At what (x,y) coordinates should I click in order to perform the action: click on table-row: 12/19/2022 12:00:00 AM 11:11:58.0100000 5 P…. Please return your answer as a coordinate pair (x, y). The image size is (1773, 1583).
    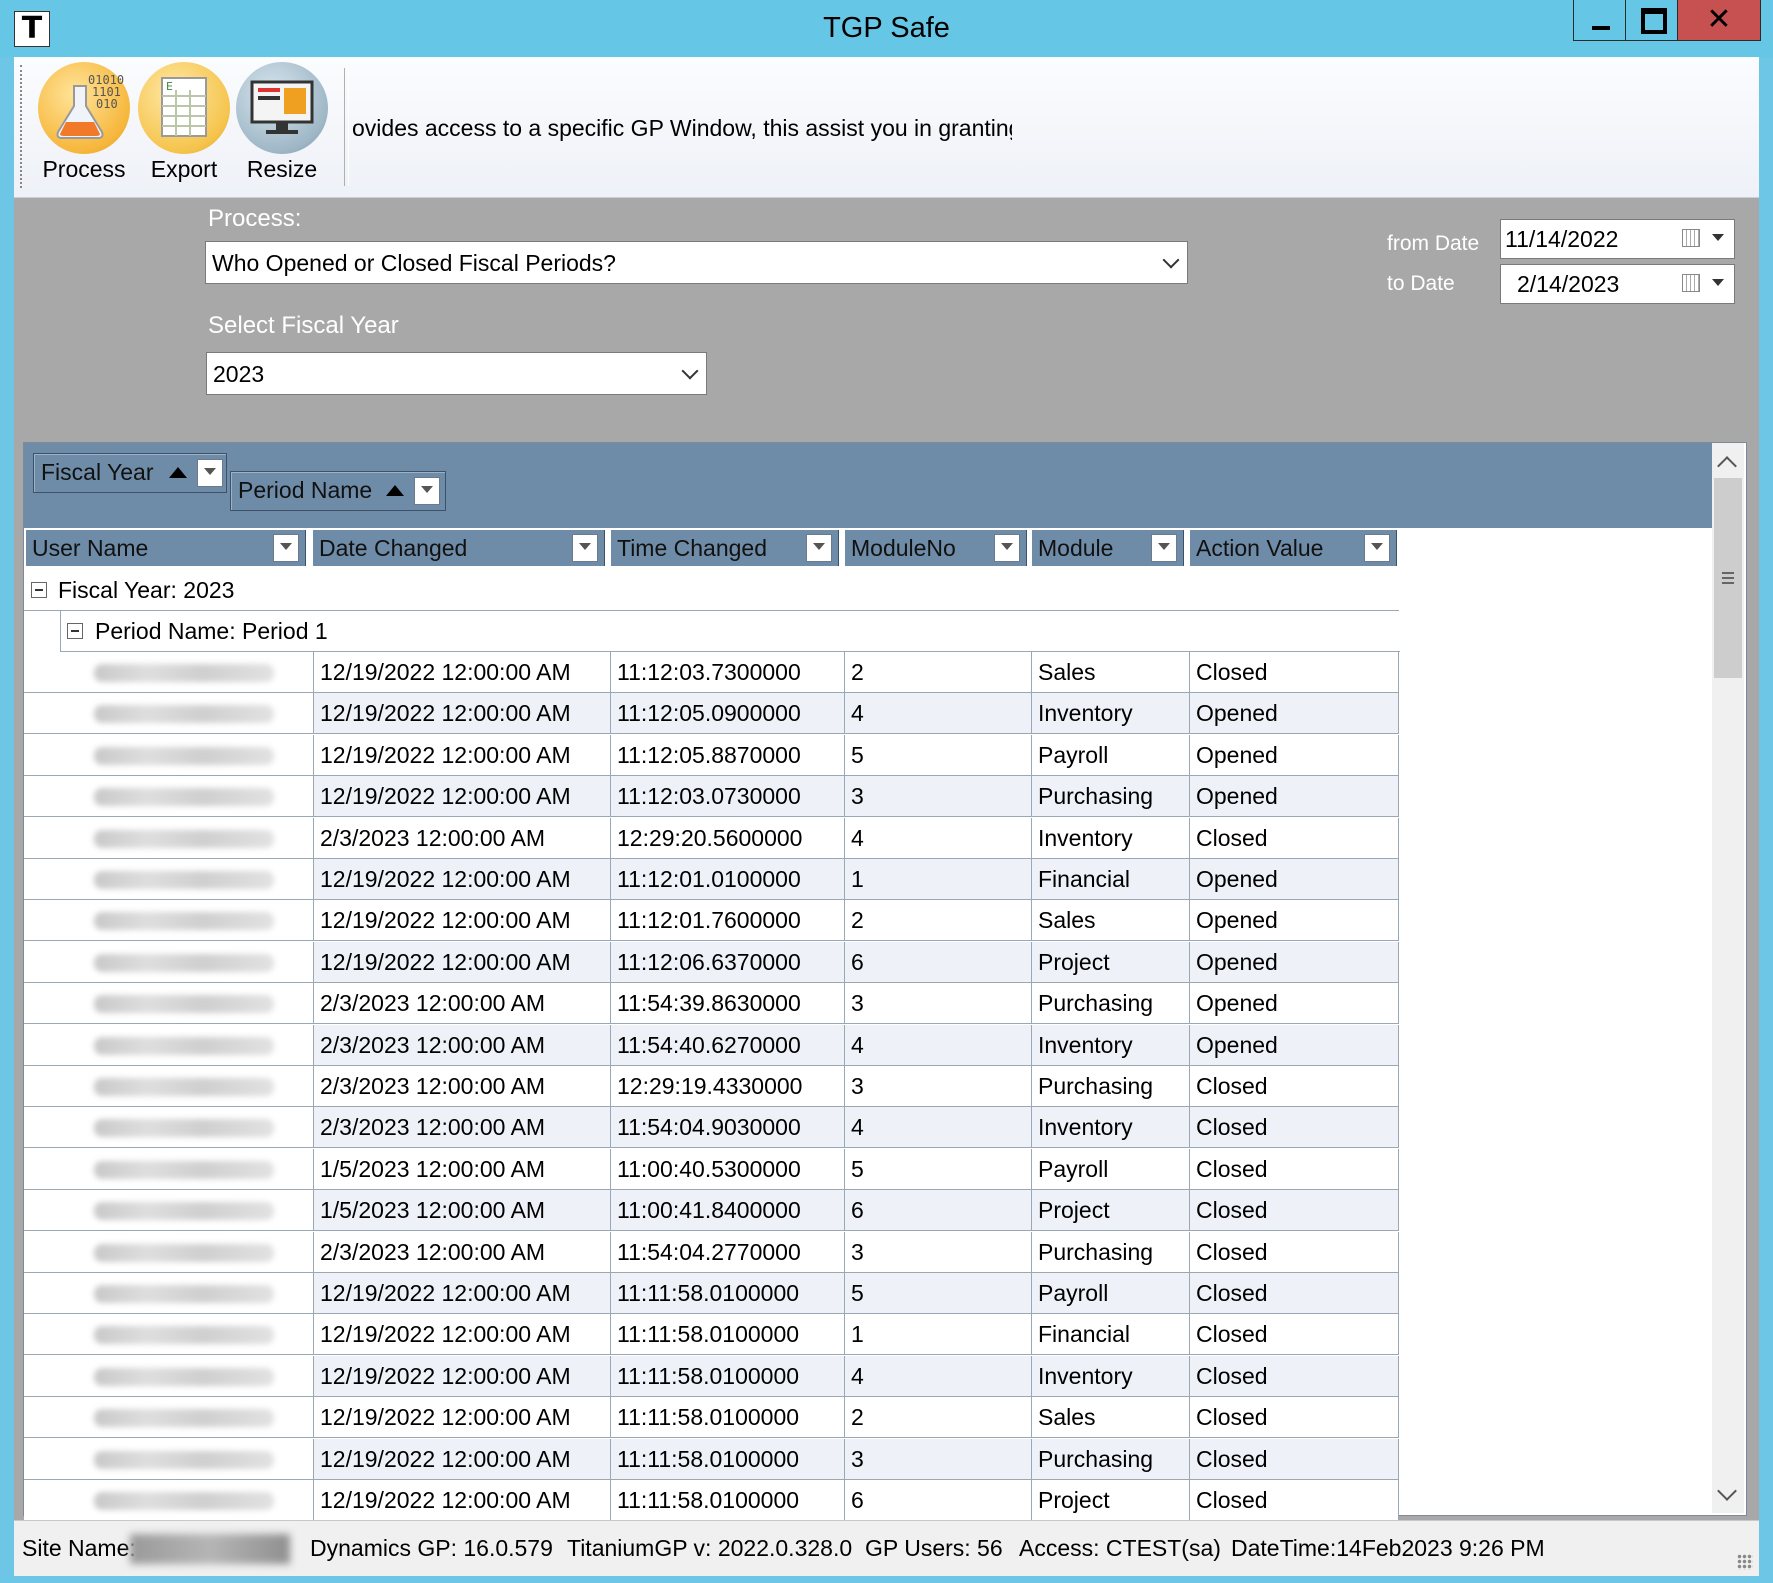
    Looking at the image, I should click on (711, 1293).